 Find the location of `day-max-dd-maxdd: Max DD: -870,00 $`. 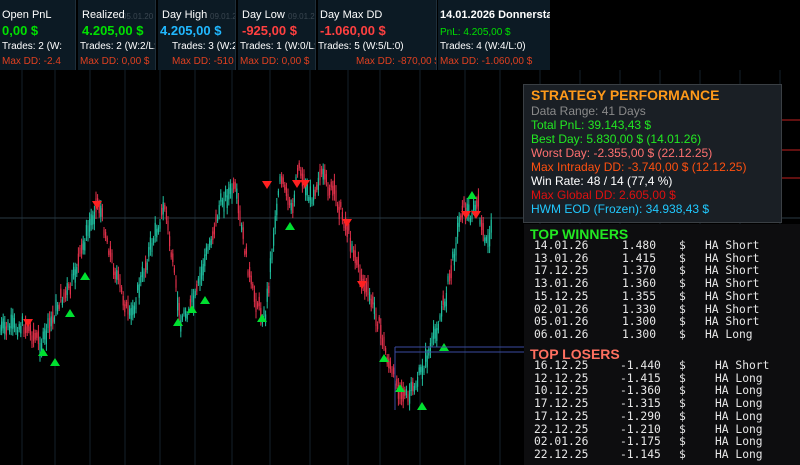

day-max-dd-maxdd: Max DD: -870,00 $ is located at coordinates (396, 61).